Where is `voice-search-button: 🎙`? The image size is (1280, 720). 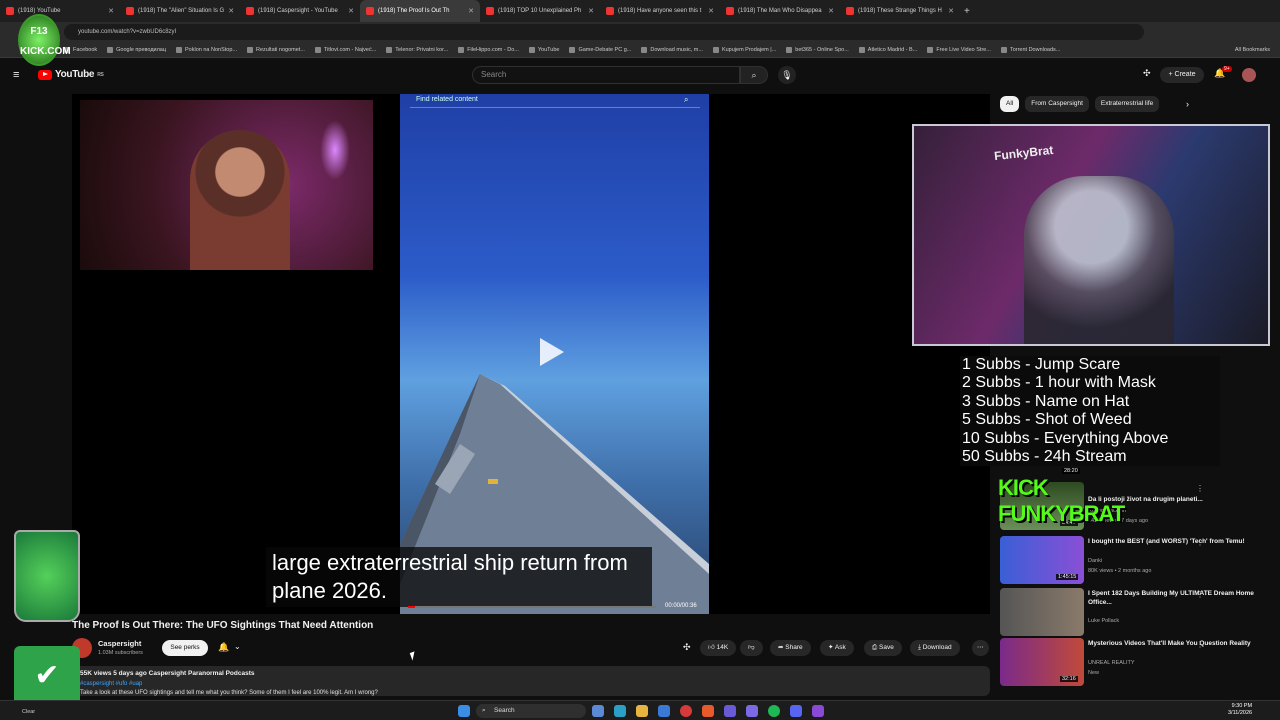
voice-search-button: 🎙 is located at coordinates (787, 75).